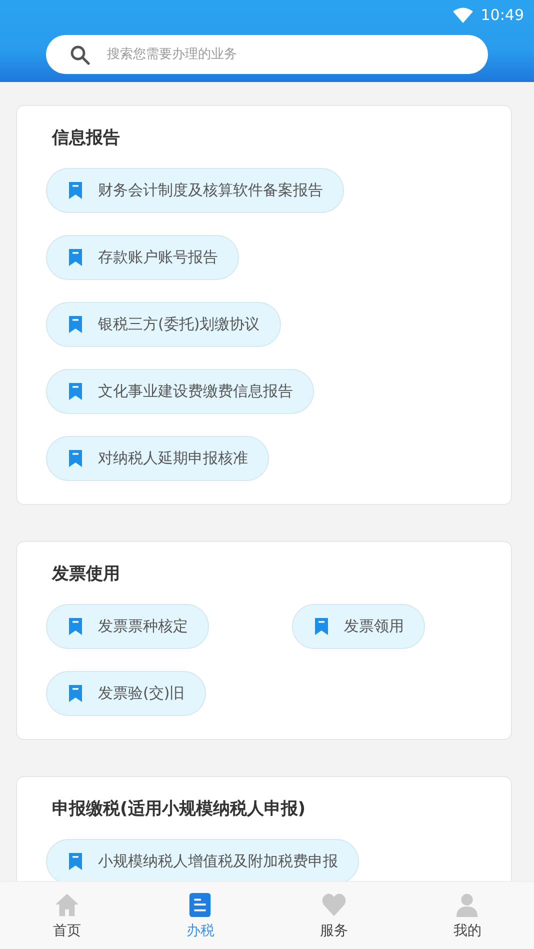  Describe the element at coordinates (200, 905) in the screenshot. I see `document-icon` at that location.